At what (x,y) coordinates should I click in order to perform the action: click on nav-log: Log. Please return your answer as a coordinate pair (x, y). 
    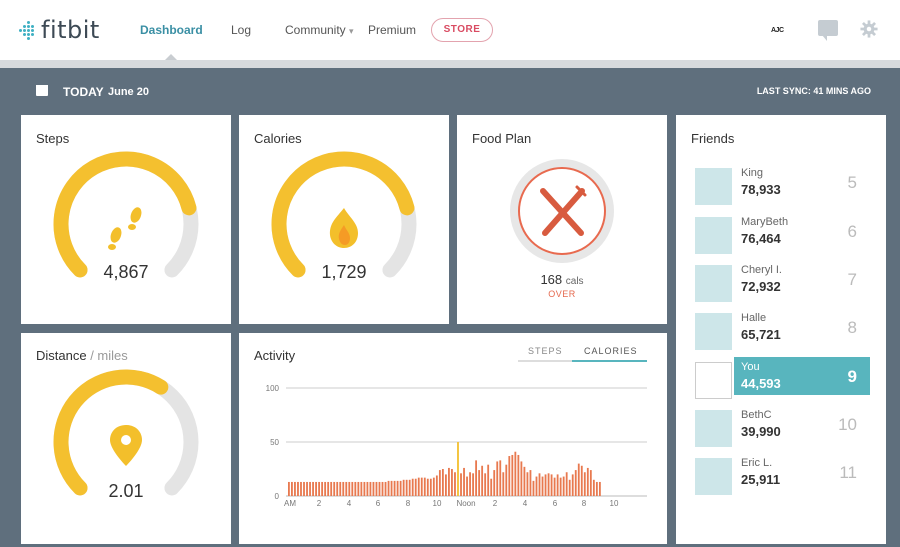
    Looking at the image, I should click on (241, 30).